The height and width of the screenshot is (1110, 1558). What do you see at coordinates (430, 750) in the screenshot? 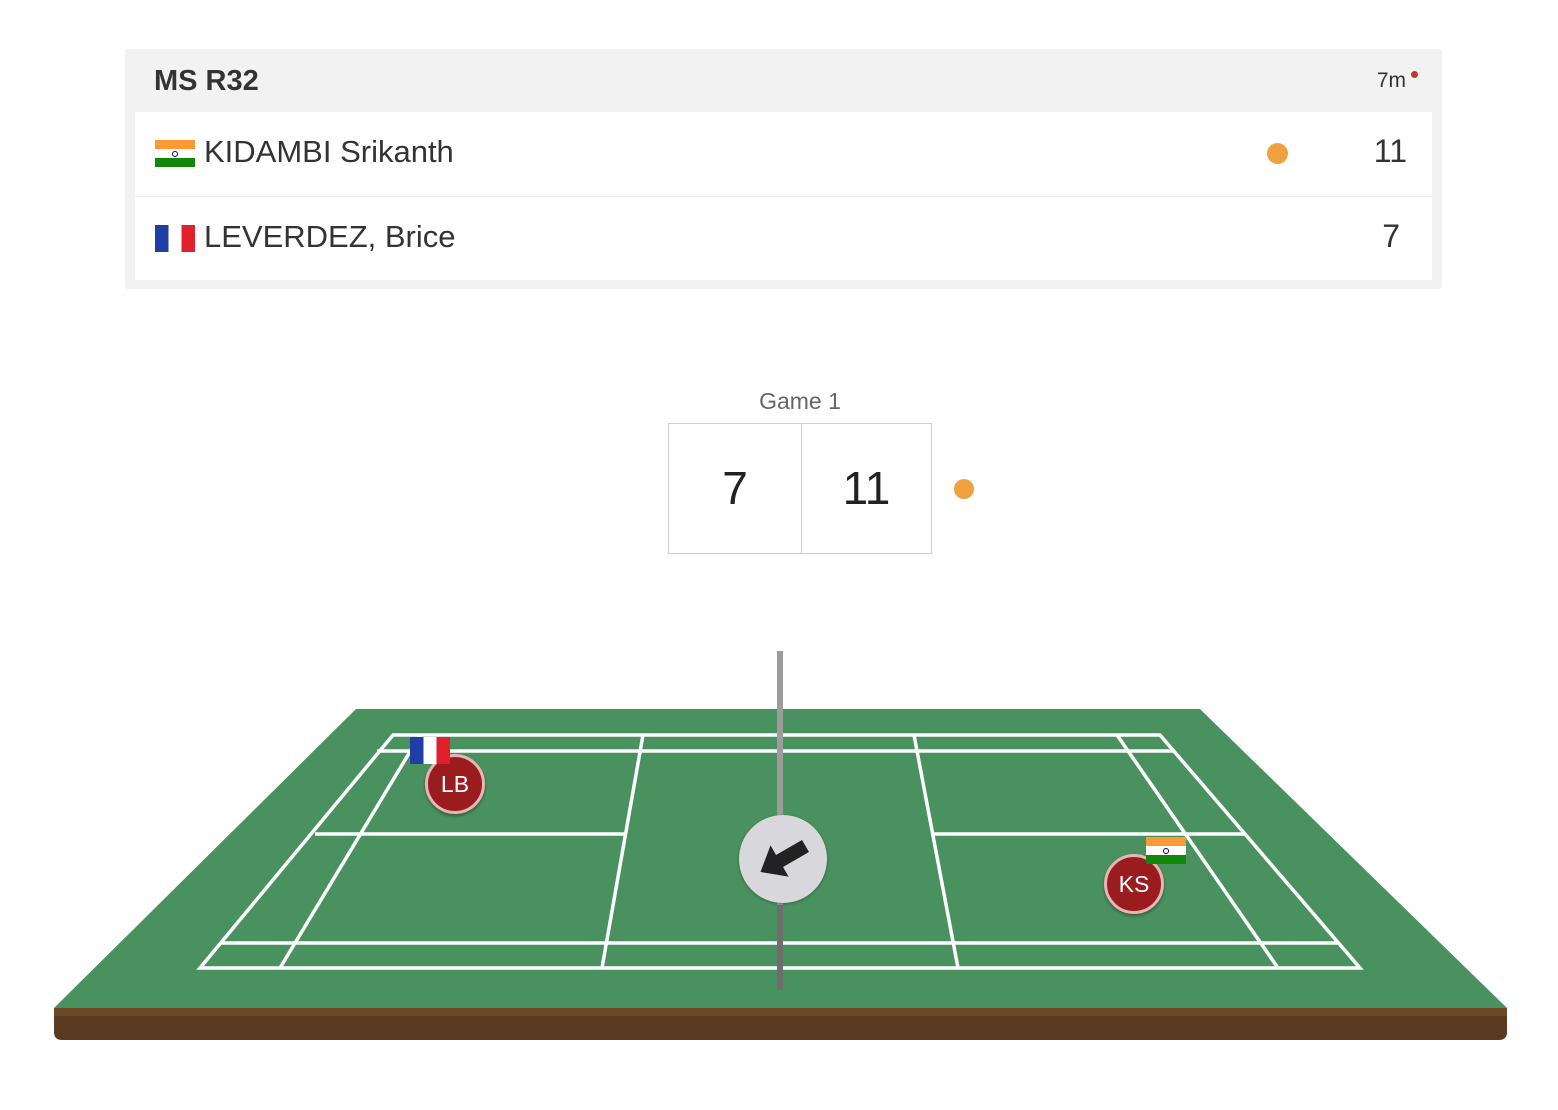
I see `flag-france-icon` at bounding box center [430, 750].